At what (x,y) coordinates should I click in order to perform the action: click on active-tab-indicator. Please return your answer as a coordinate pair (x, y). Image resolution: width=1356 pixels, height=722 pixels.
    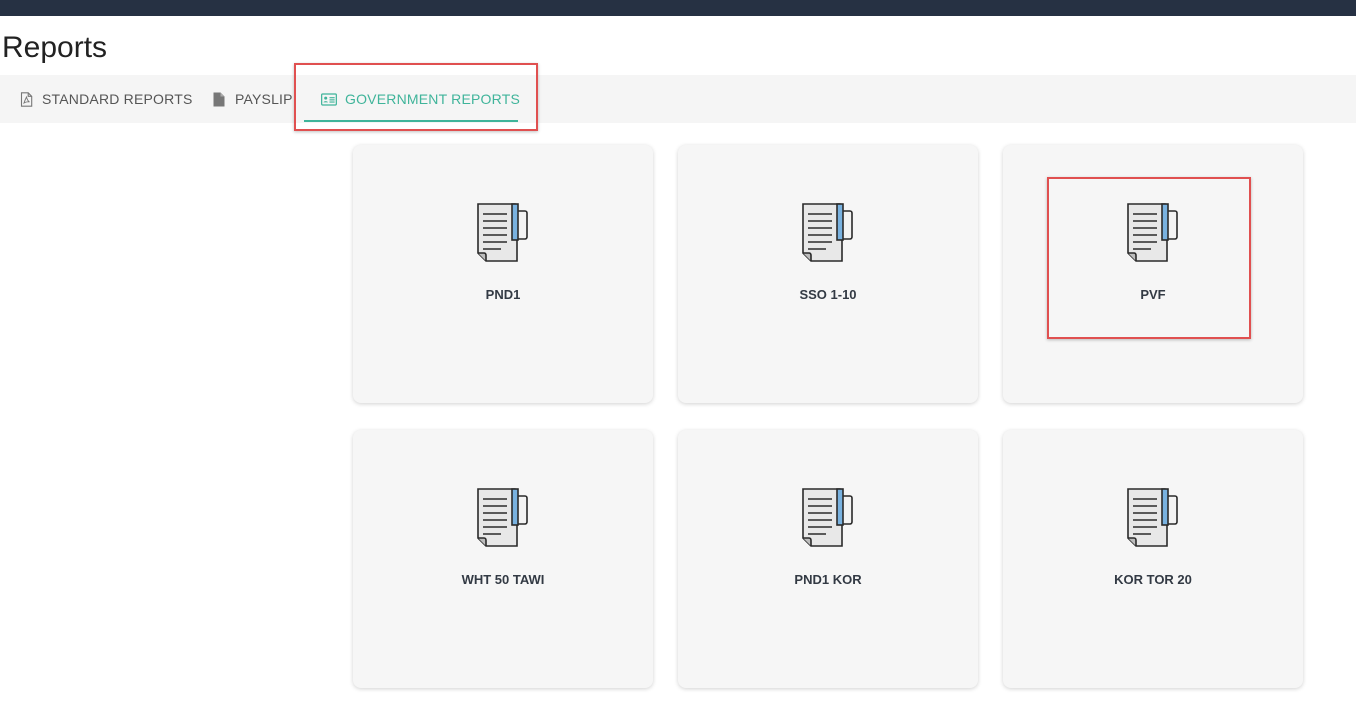
    Looking at the image, I should click on (411, 121).